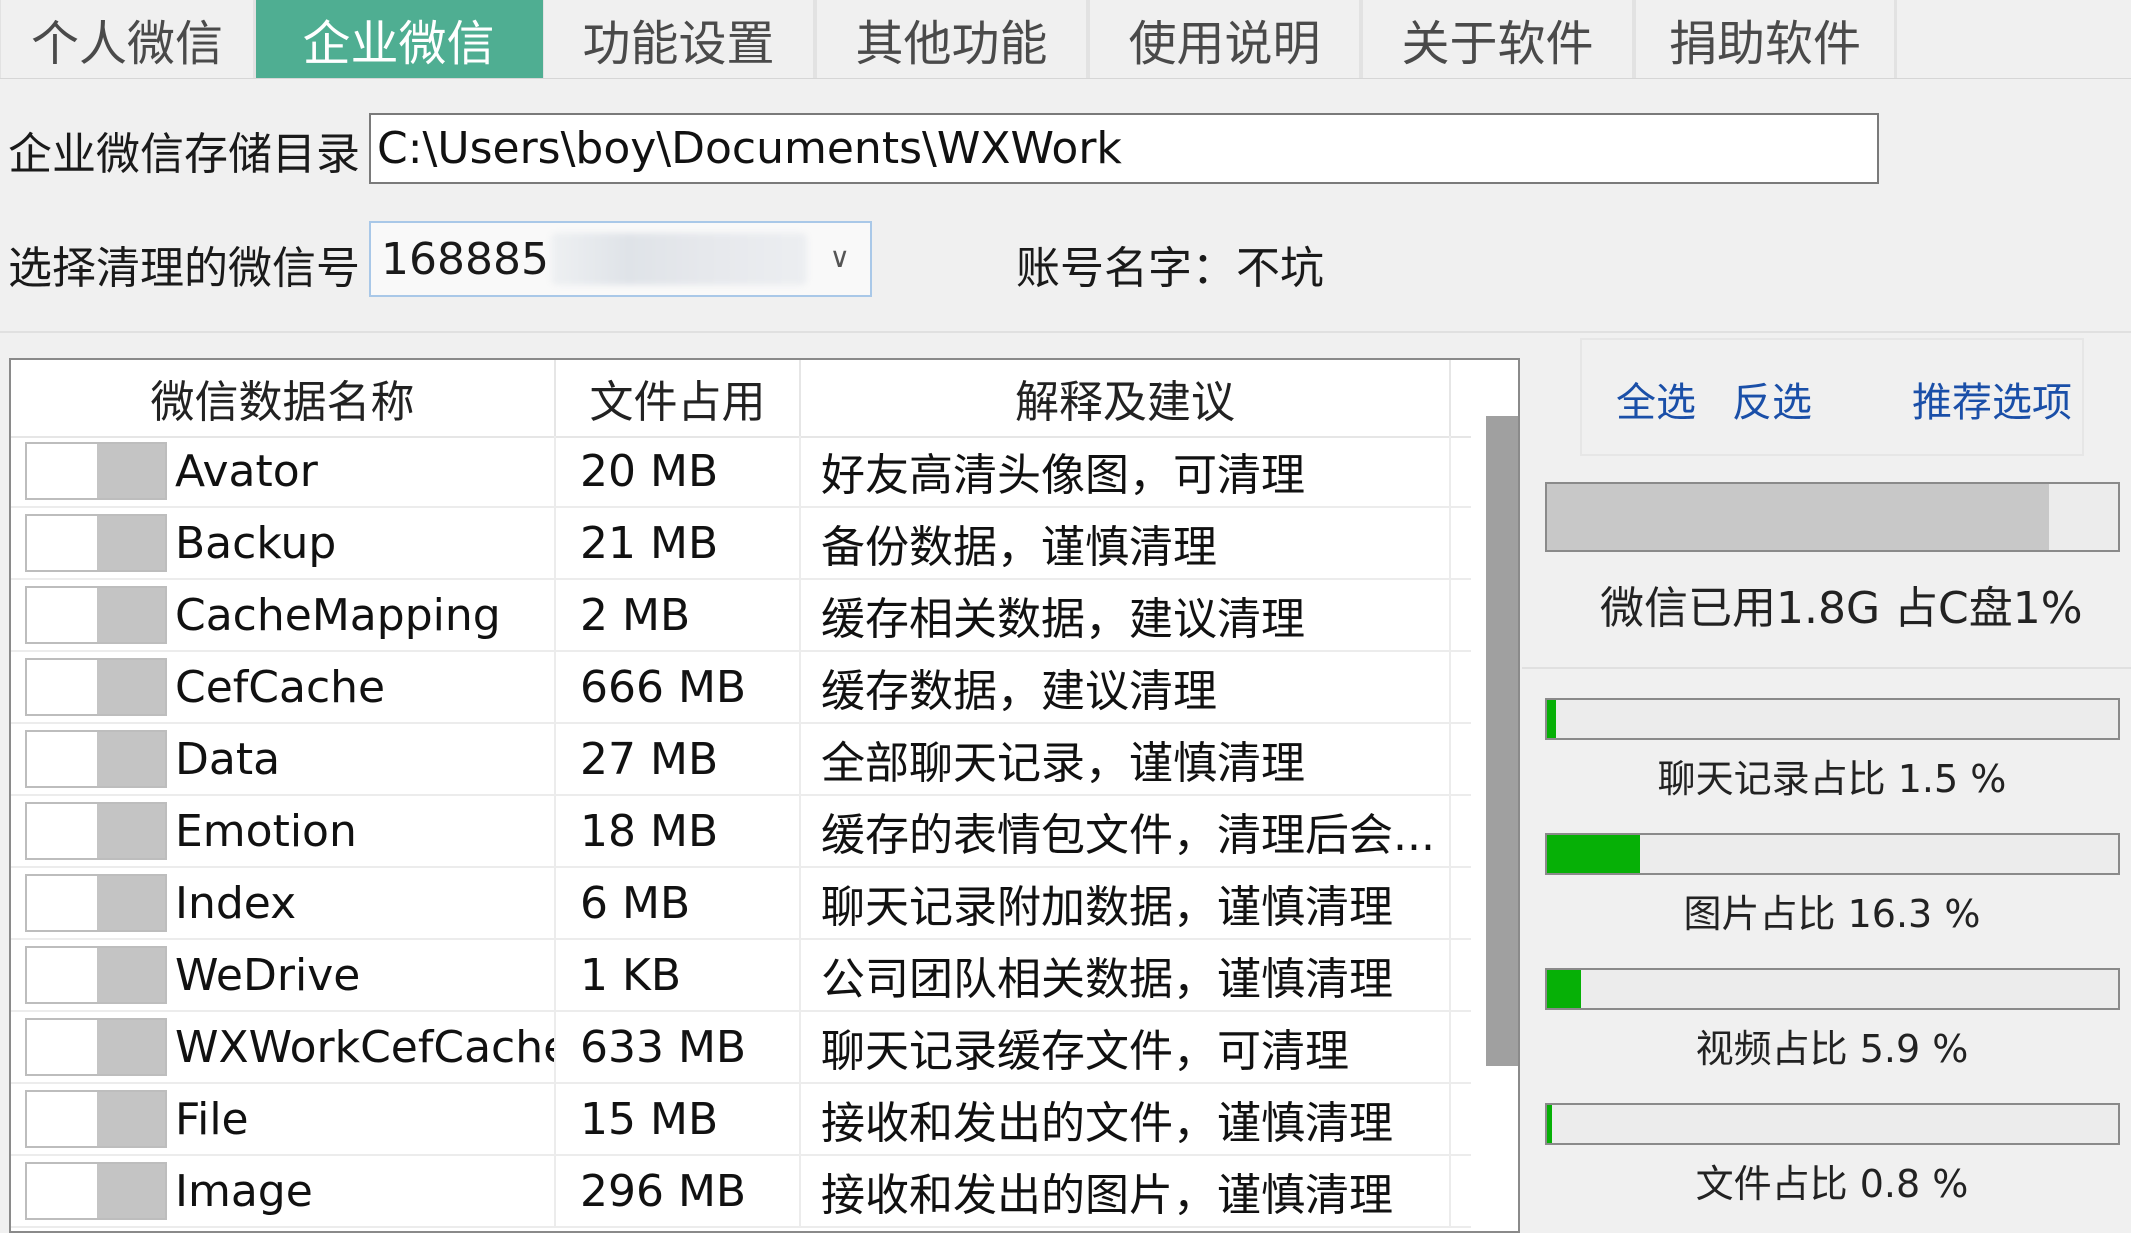 Image resolution: width=2131 pixels, height=1233 pixels. I want to click on table-row: CefCache 666 MB 缓存数据，建议清理, so click(741, 688).